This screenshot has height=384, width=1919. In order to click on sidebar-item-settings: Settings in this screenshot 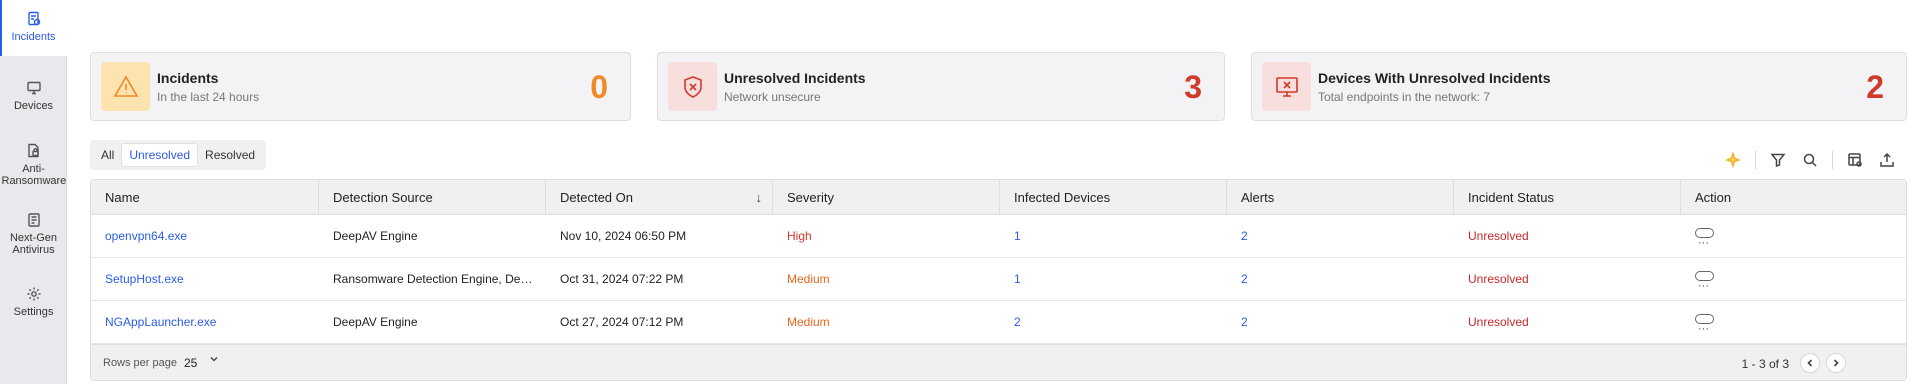, I will do `click(33, 308)`.